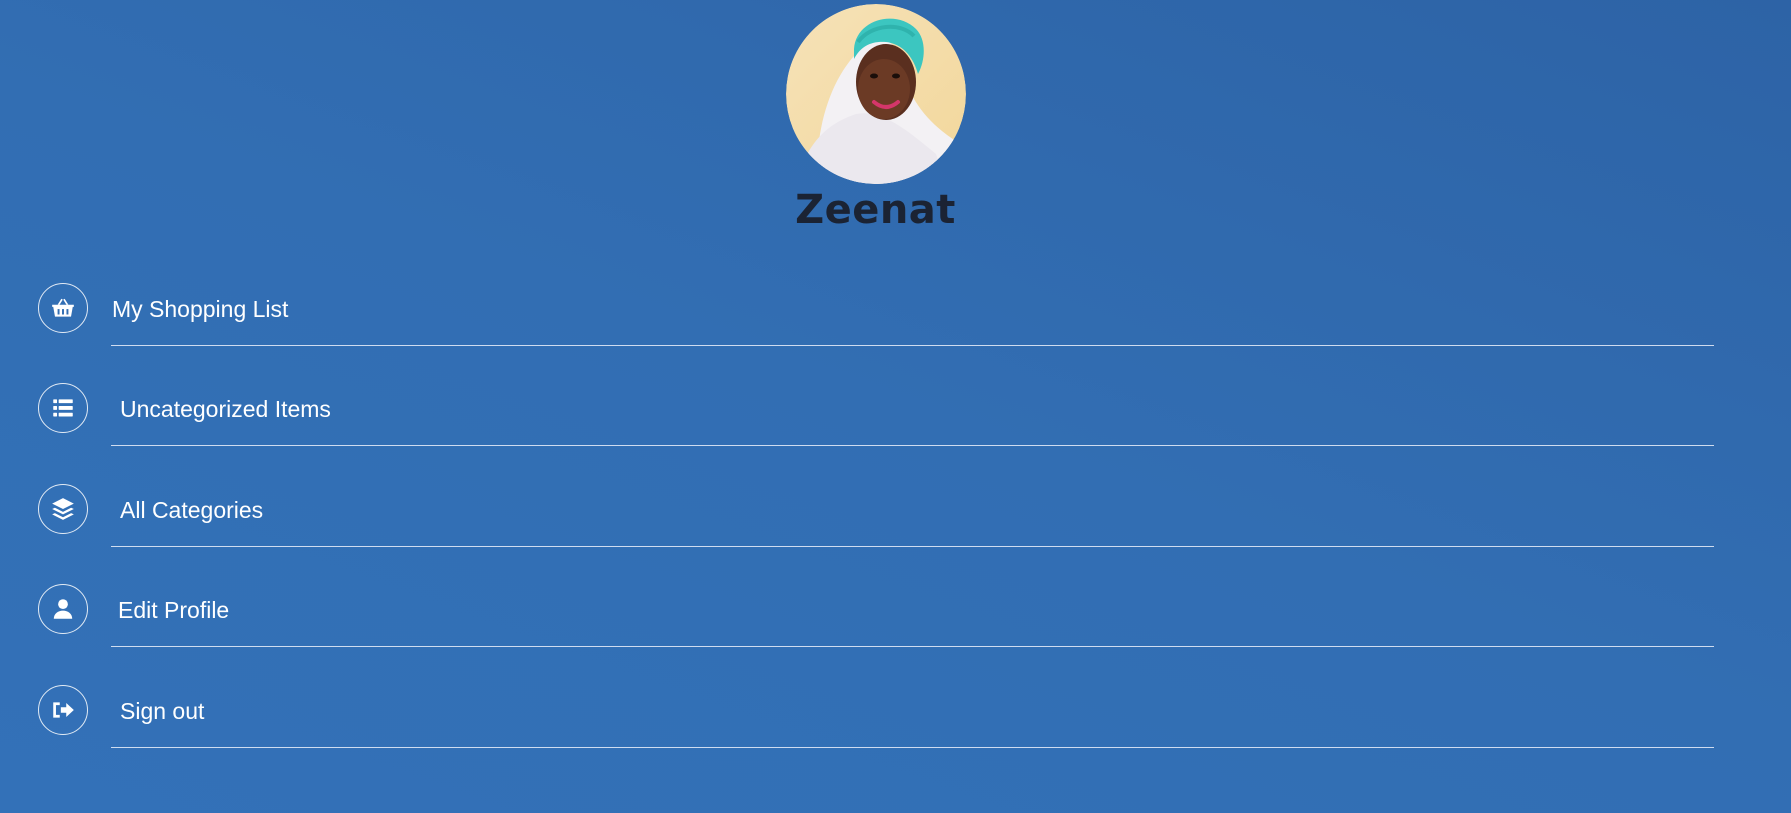 The height and width of the screenshot is (813, 1791). I want to click on menu-item-label: All Categories, so click(192, 510).